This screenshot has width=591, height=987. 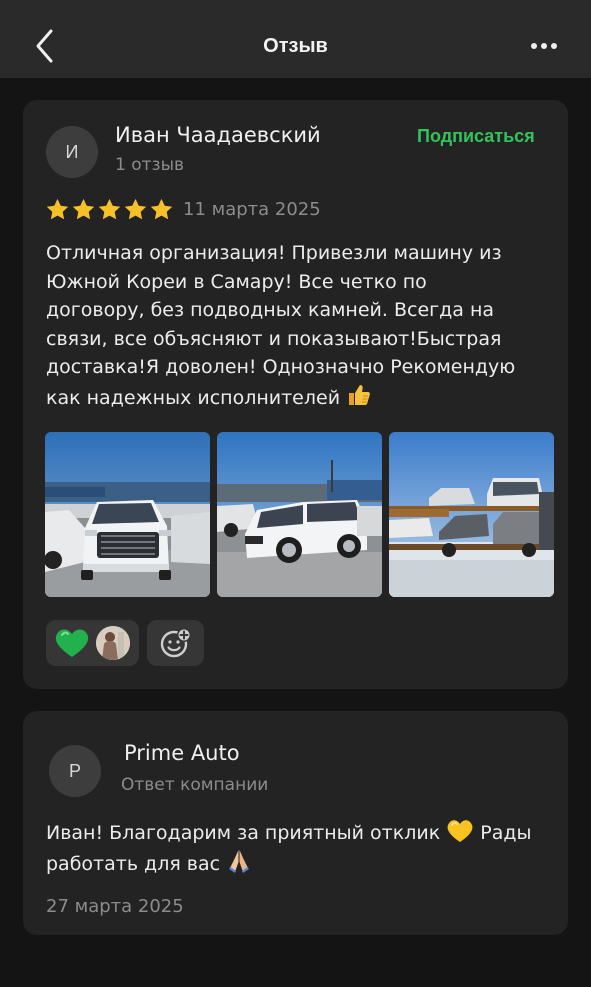 I want to click on author-name: Иван Чаадаевский, so click(x=218, y=135).